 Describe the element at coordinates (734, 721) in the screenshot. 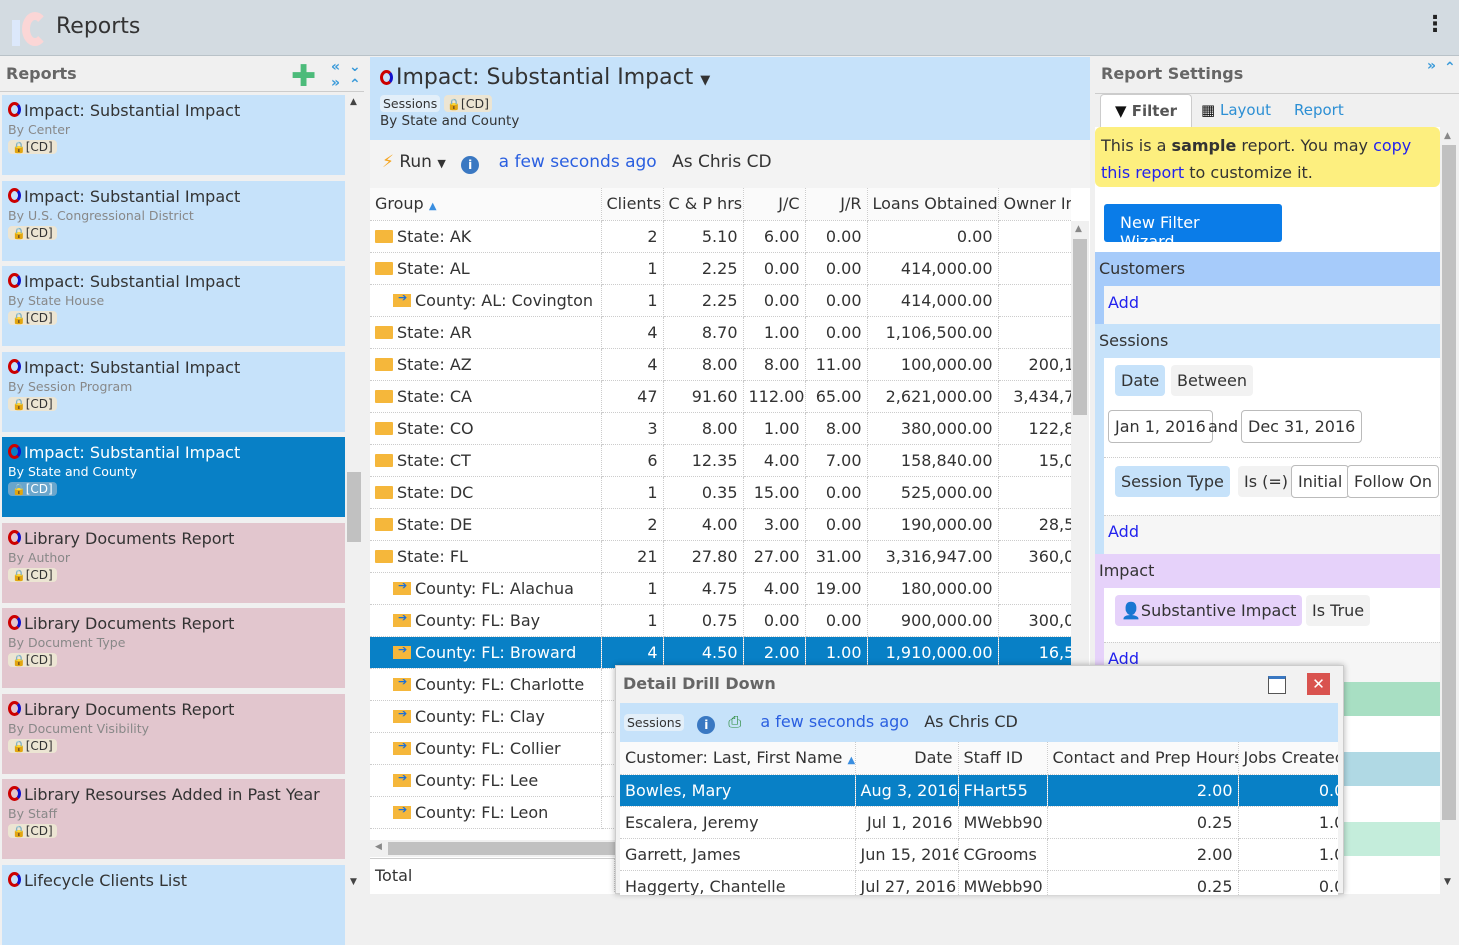

I see `export-icon: ⎙` at that location.